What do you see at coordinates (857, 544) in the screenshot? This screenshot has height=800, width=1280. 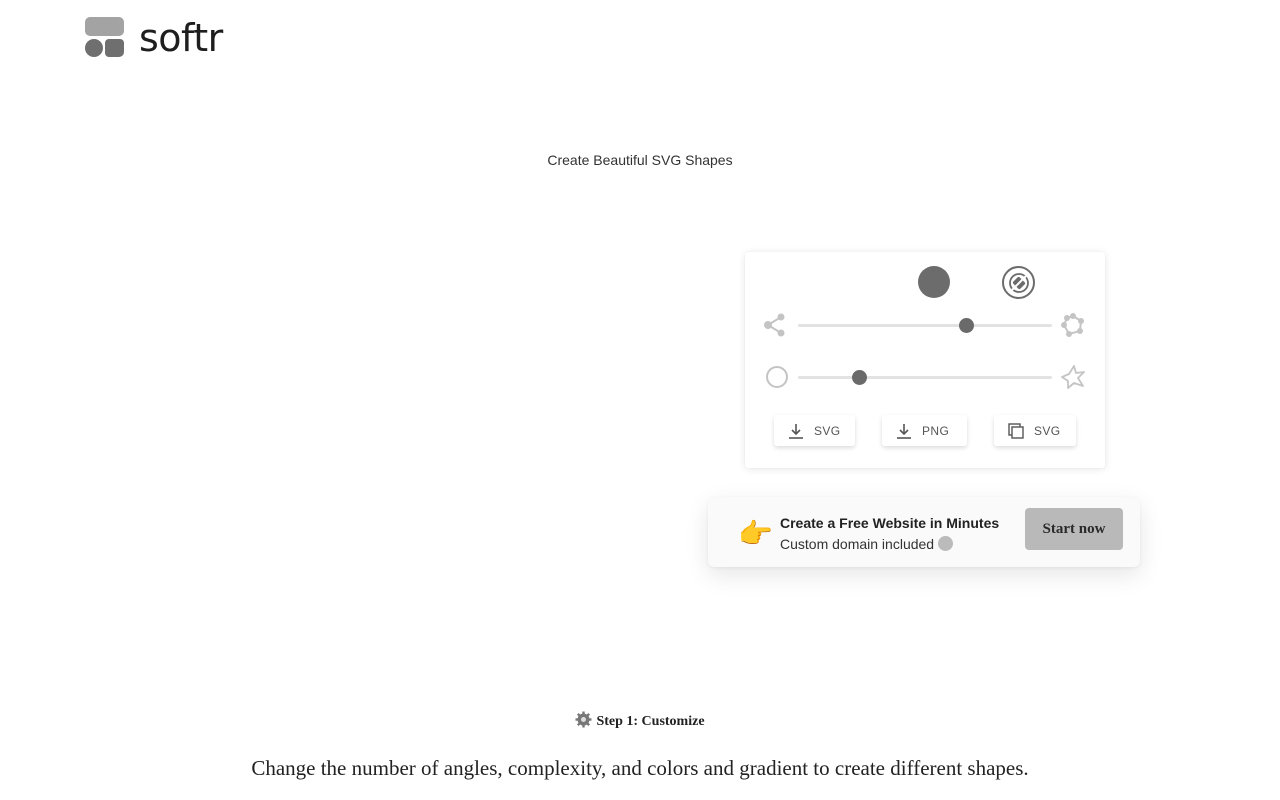 I see `promo-subtitle-text: Custom domain included` at bounding box center [857, 544].